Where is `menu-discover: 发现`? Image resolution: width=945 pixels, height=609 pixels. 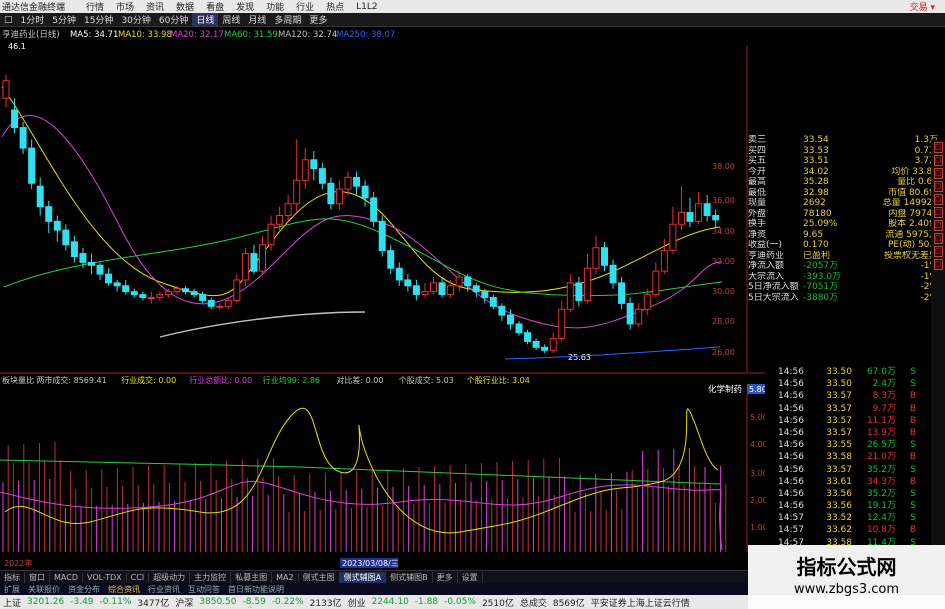 menu-discover: 发现 is located at coordinates (245, 6).